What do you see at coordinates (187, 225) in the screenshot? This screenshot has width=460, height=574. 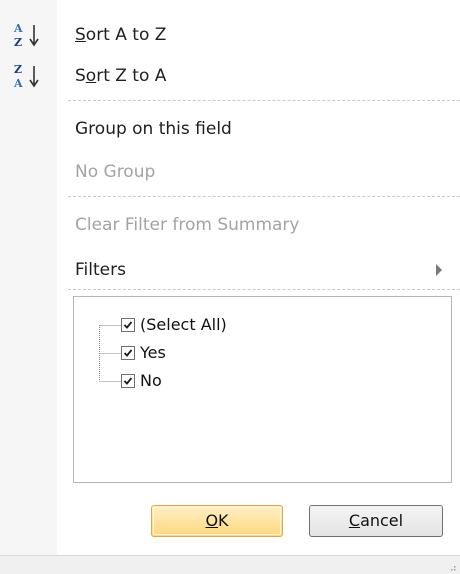 I see `clear-filter-item: Clear Filter from Summary` at bounding box center [187, 225].